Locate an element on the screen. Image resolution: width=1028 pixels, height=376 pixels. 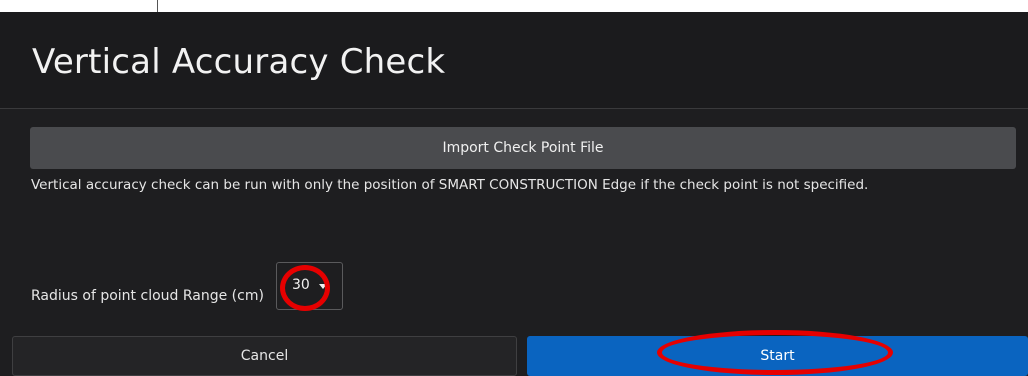
divider is located at coordinates (157, 6).